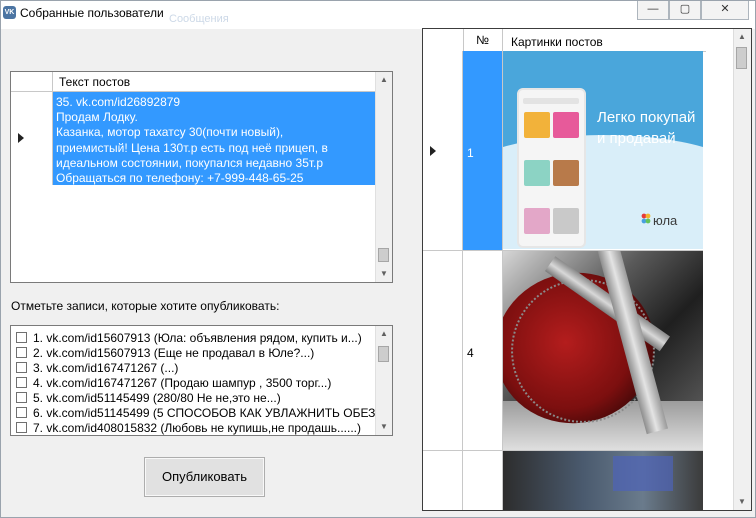 This screenshot has width=756, height=518. I want to click on post-text-line: 35. vk.com/id26892879, so click(118, 102).